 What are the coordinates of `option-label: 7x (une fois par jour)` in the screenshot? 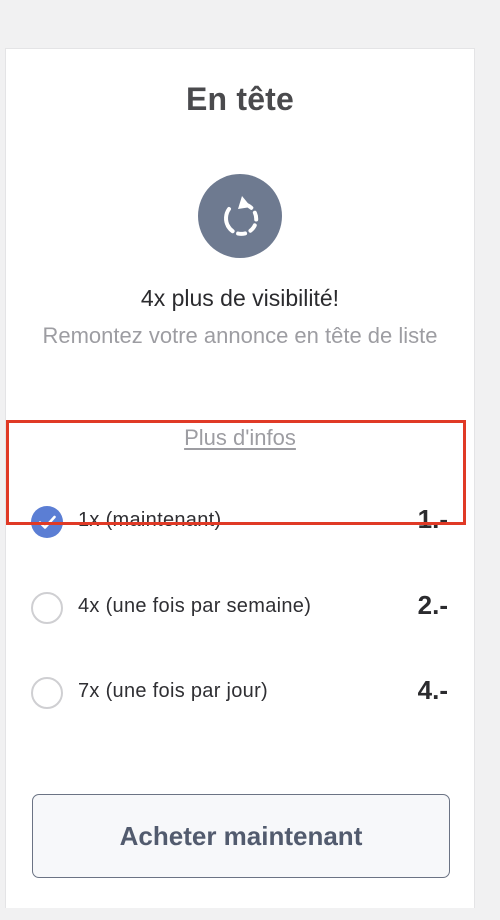 It's located at (173, 691).